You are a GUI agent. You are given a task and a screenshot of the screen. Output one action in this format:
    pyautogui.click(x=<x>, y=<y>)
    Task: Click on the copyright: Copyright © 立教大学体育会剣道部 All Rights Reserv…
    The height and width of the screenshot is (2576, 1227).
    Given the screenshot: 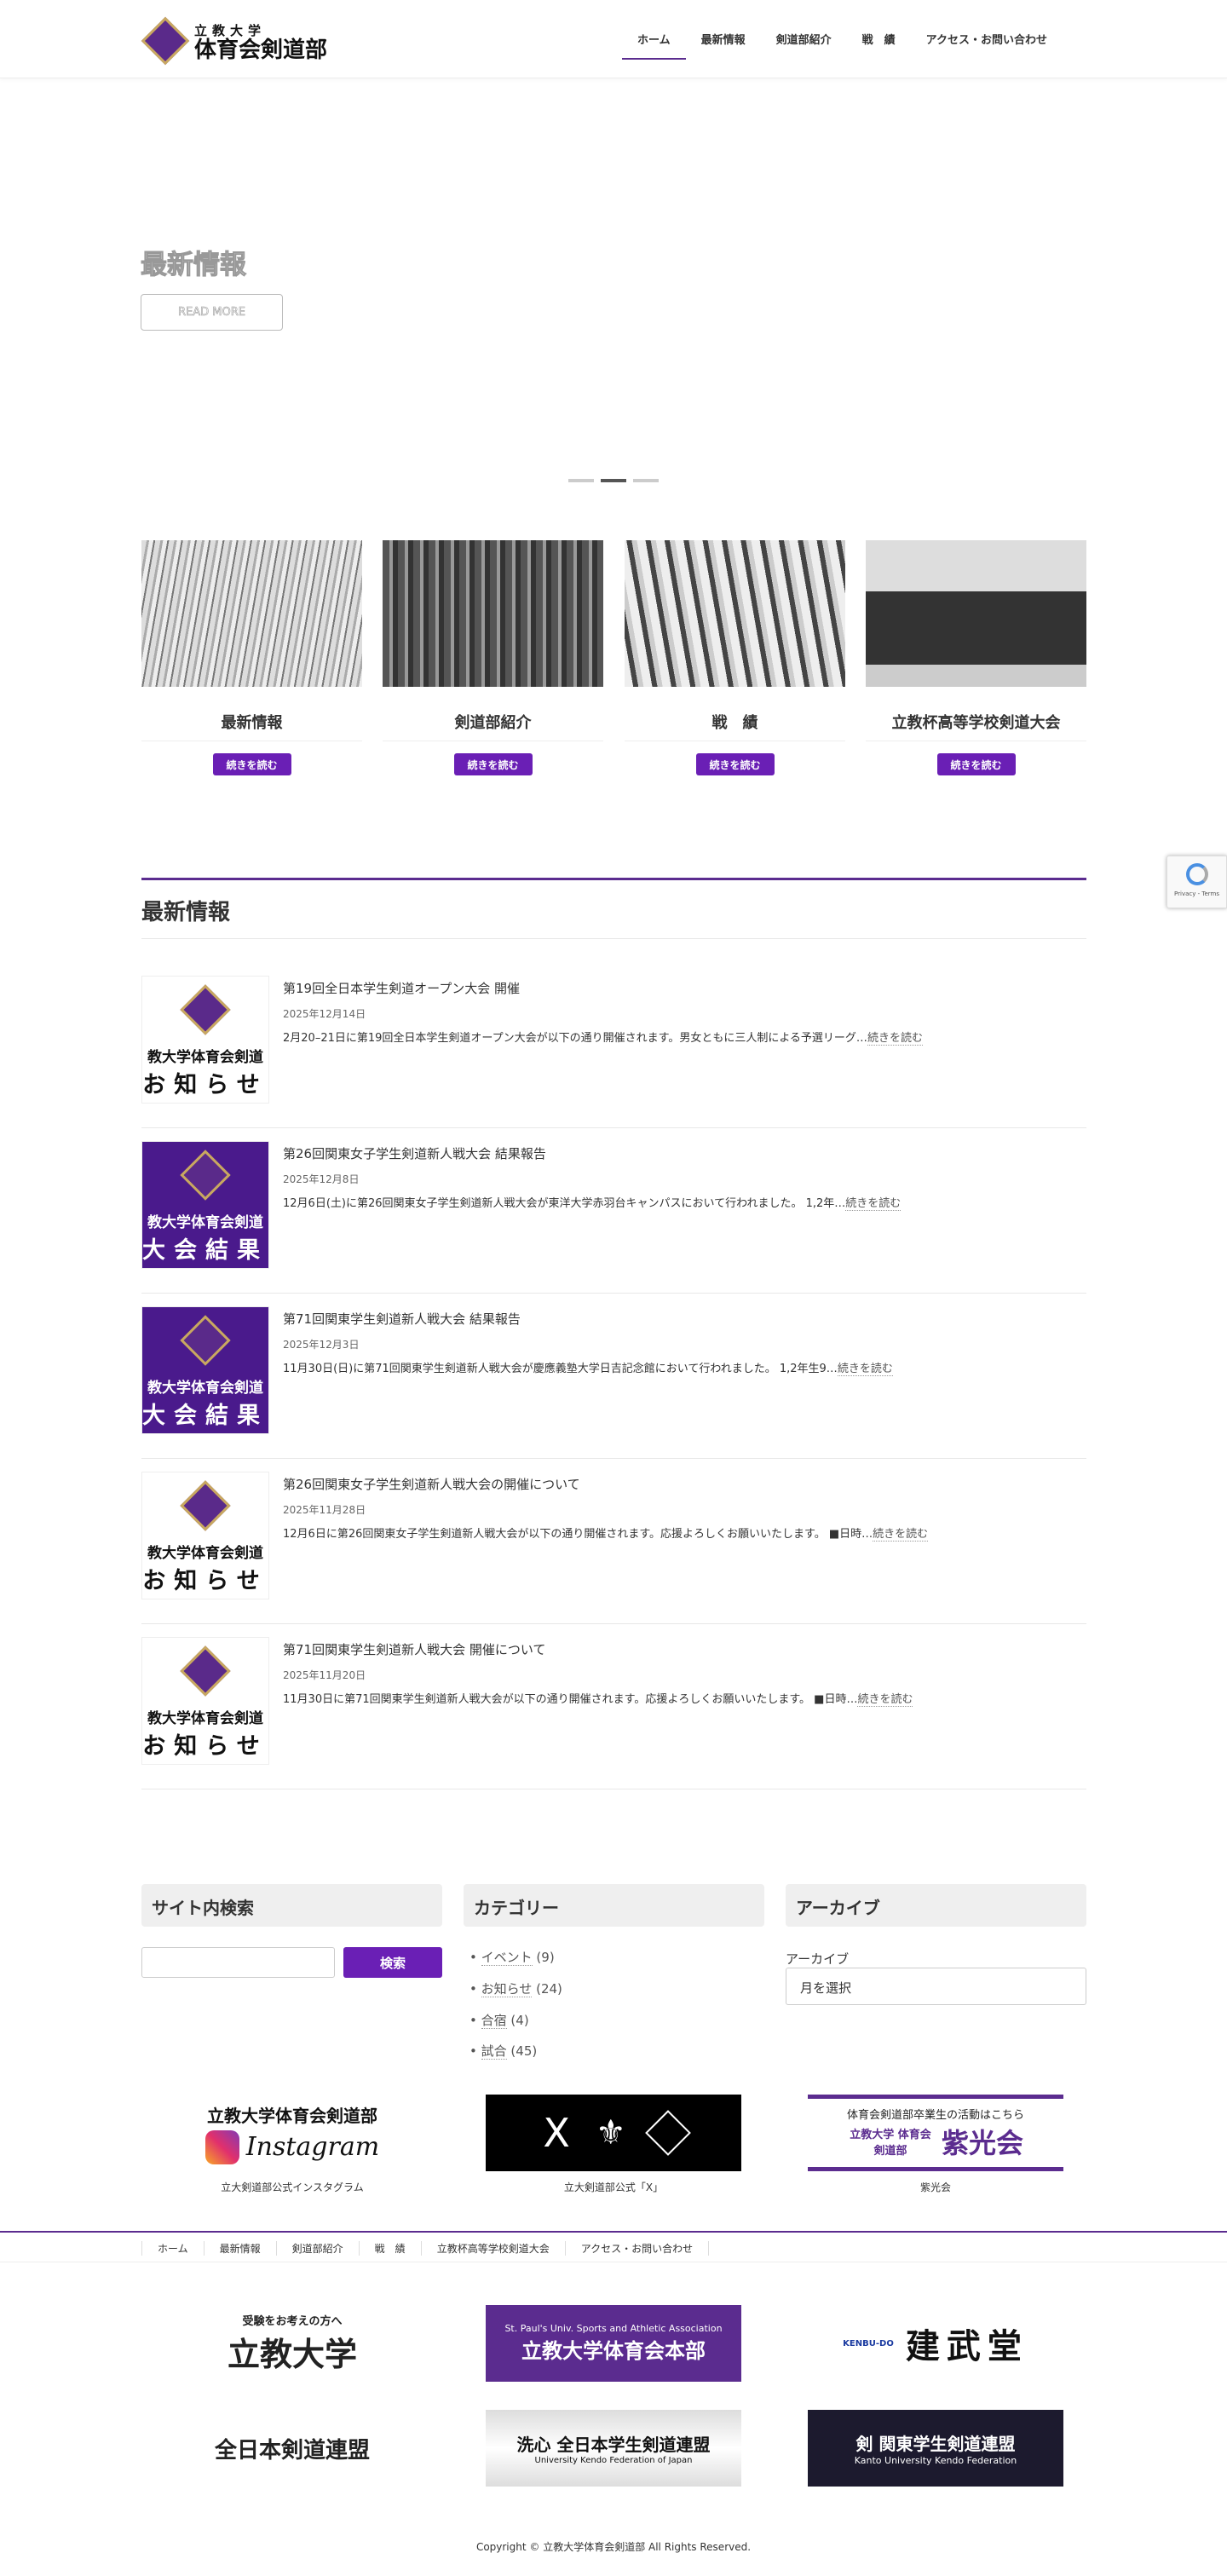 What is the action you would take?
    pyautogui.click(x=613, y=2547)
    